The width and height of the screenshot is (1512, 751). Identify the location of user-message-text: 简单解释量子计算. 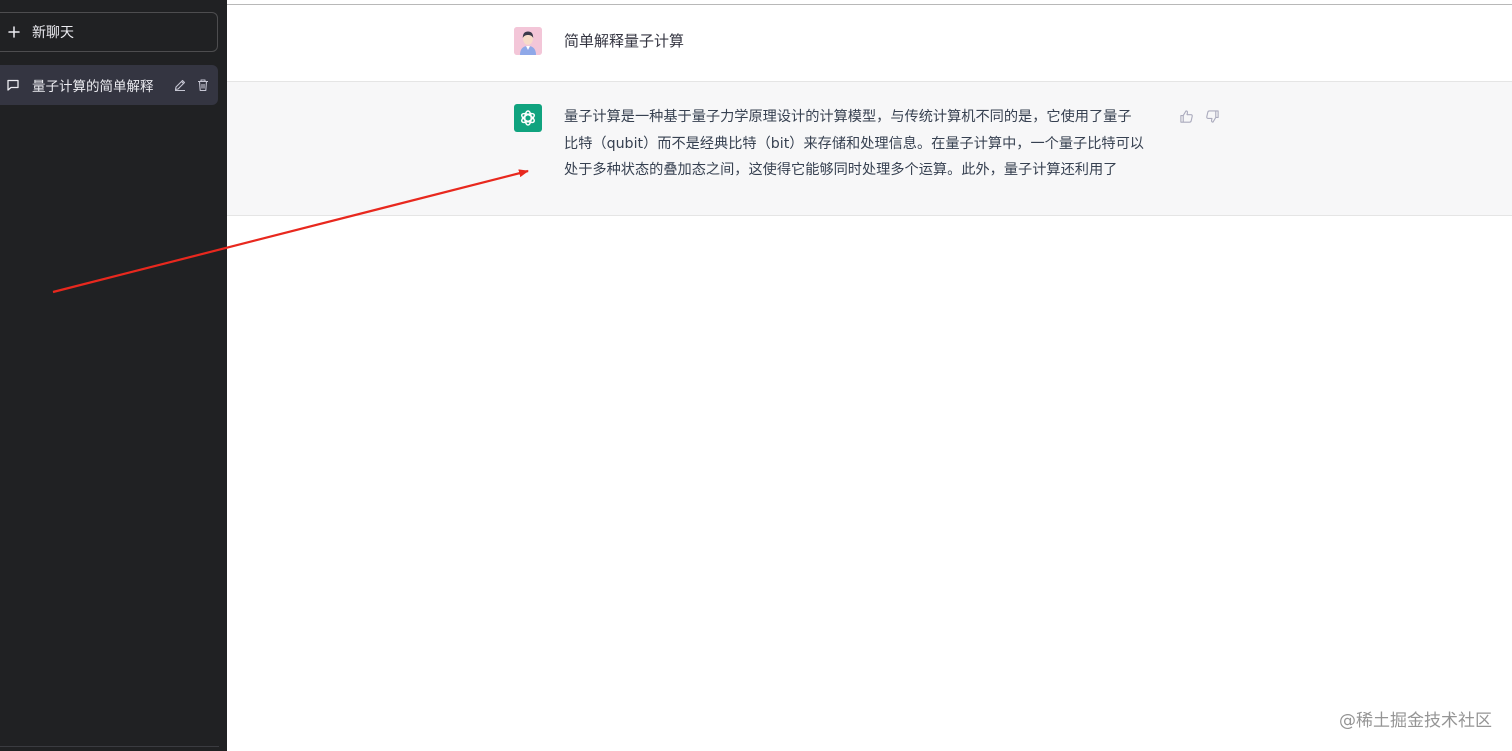
(624, 41).